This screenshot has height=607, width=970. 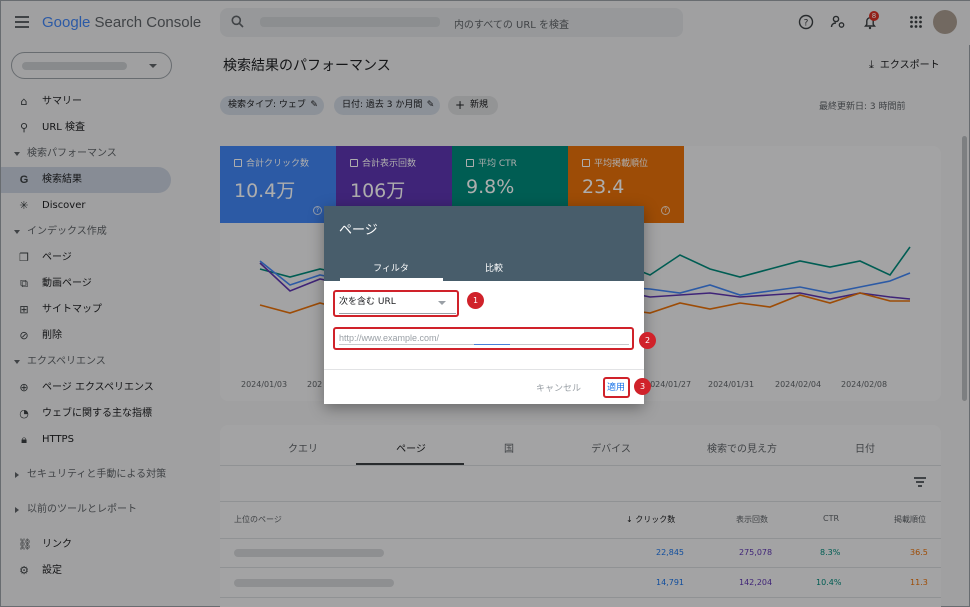 I want to click on home-icon: ⌂, so click(x=24, y=101).